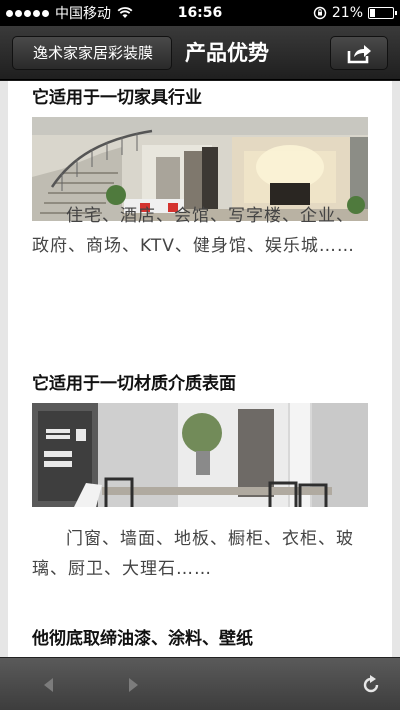  I want to click on status-right: 21%, so click(355, 13).